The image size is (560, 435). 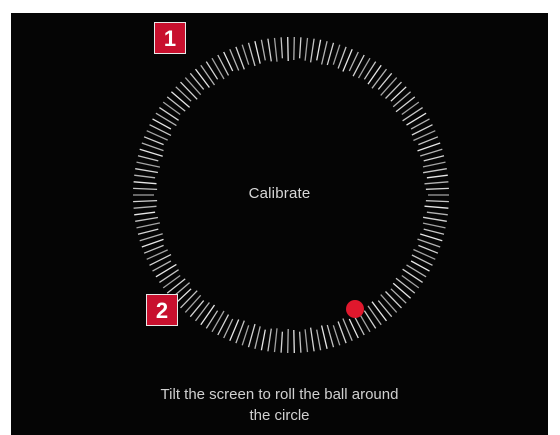 What do you see at coordinates (279, 394) in the screenshot?
I see `instruction-line-1: Tilt the screen to roll the ball around` at bounding box center [279, 394].